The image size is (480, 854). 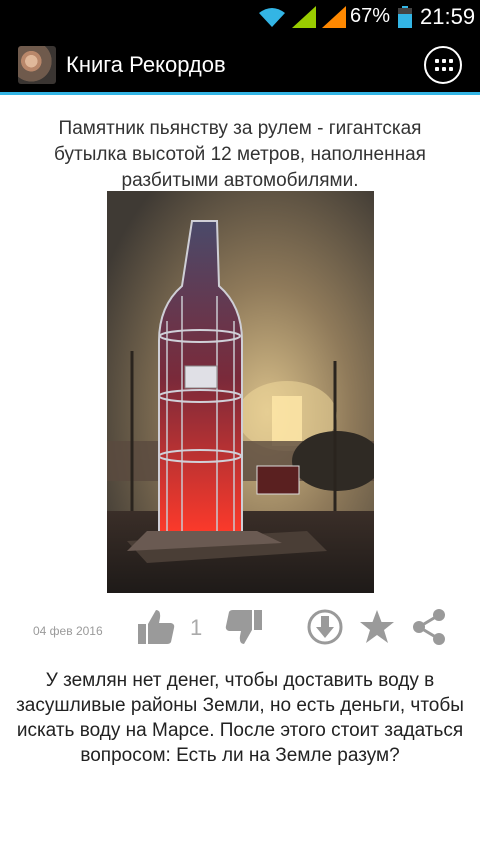 I want to click on battery-percent: 67%, so click(x=370, y=16).